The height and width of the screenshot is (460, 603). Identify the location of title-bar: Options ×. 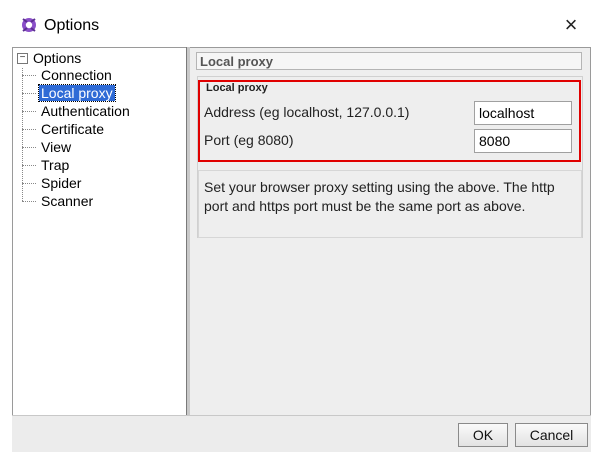
(301, 20).